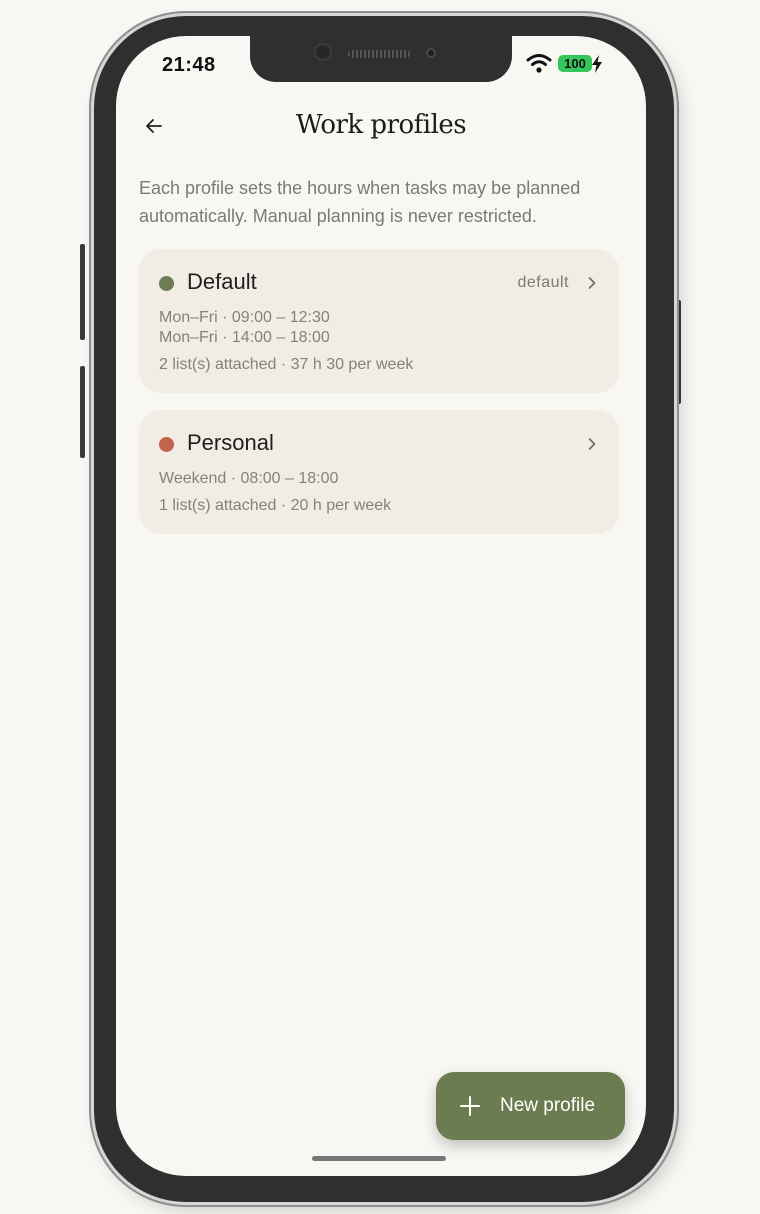 Image resolution: width=760 pixels, height=1214 pixels. Describe the element at coordinates (323, 52) in the screenshot. I see `camera-icon` at that location.